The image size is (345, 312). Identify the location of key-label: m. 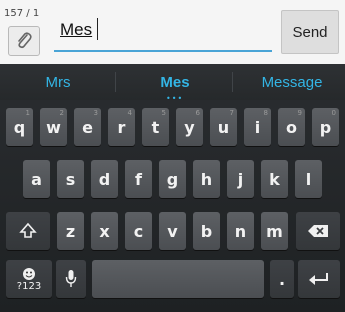
(274, 231).